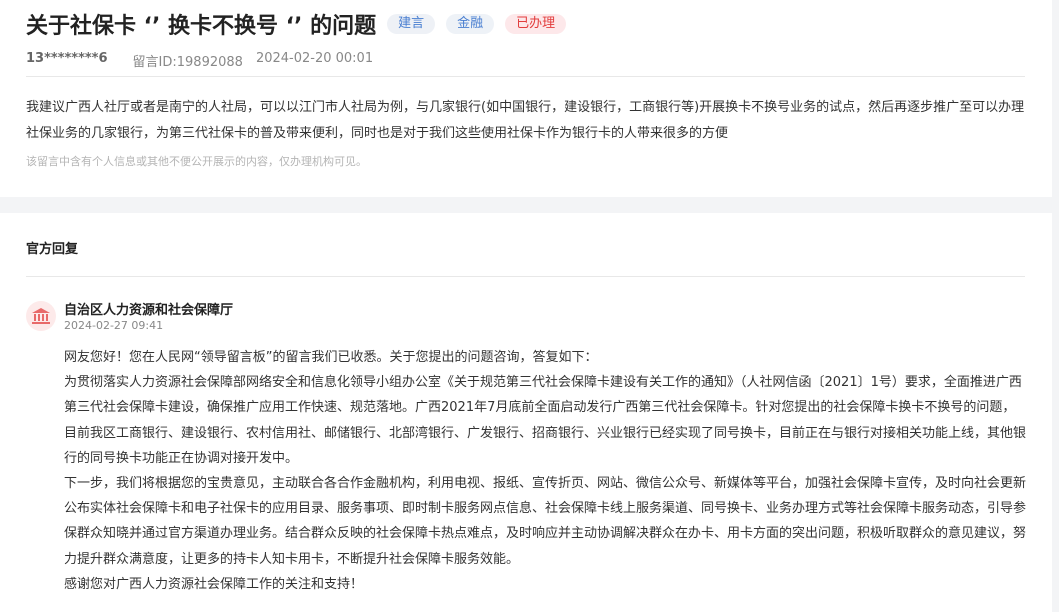 Image resolution: width=1059 pixels, height=612 pixels. I want to click on status-badge: 已办理, so click(536, 24).